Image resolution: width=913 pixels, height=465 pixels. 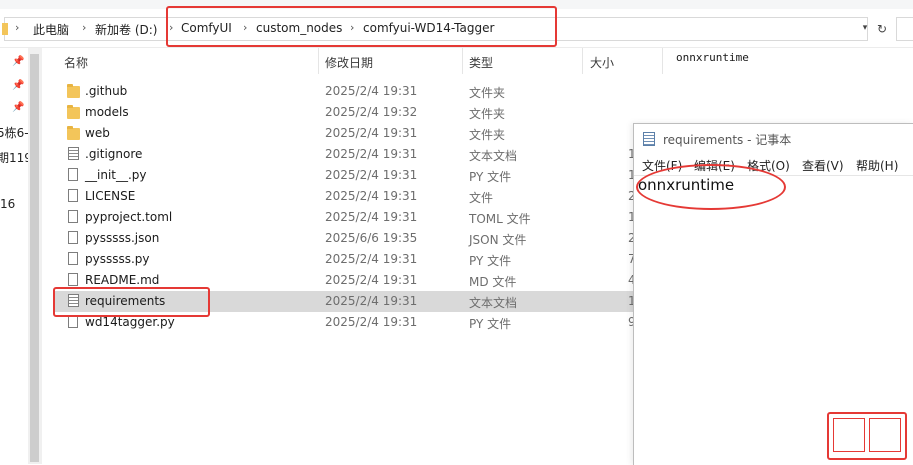 I want to click on column-header-size: 大小, so click(x=602, y=62).